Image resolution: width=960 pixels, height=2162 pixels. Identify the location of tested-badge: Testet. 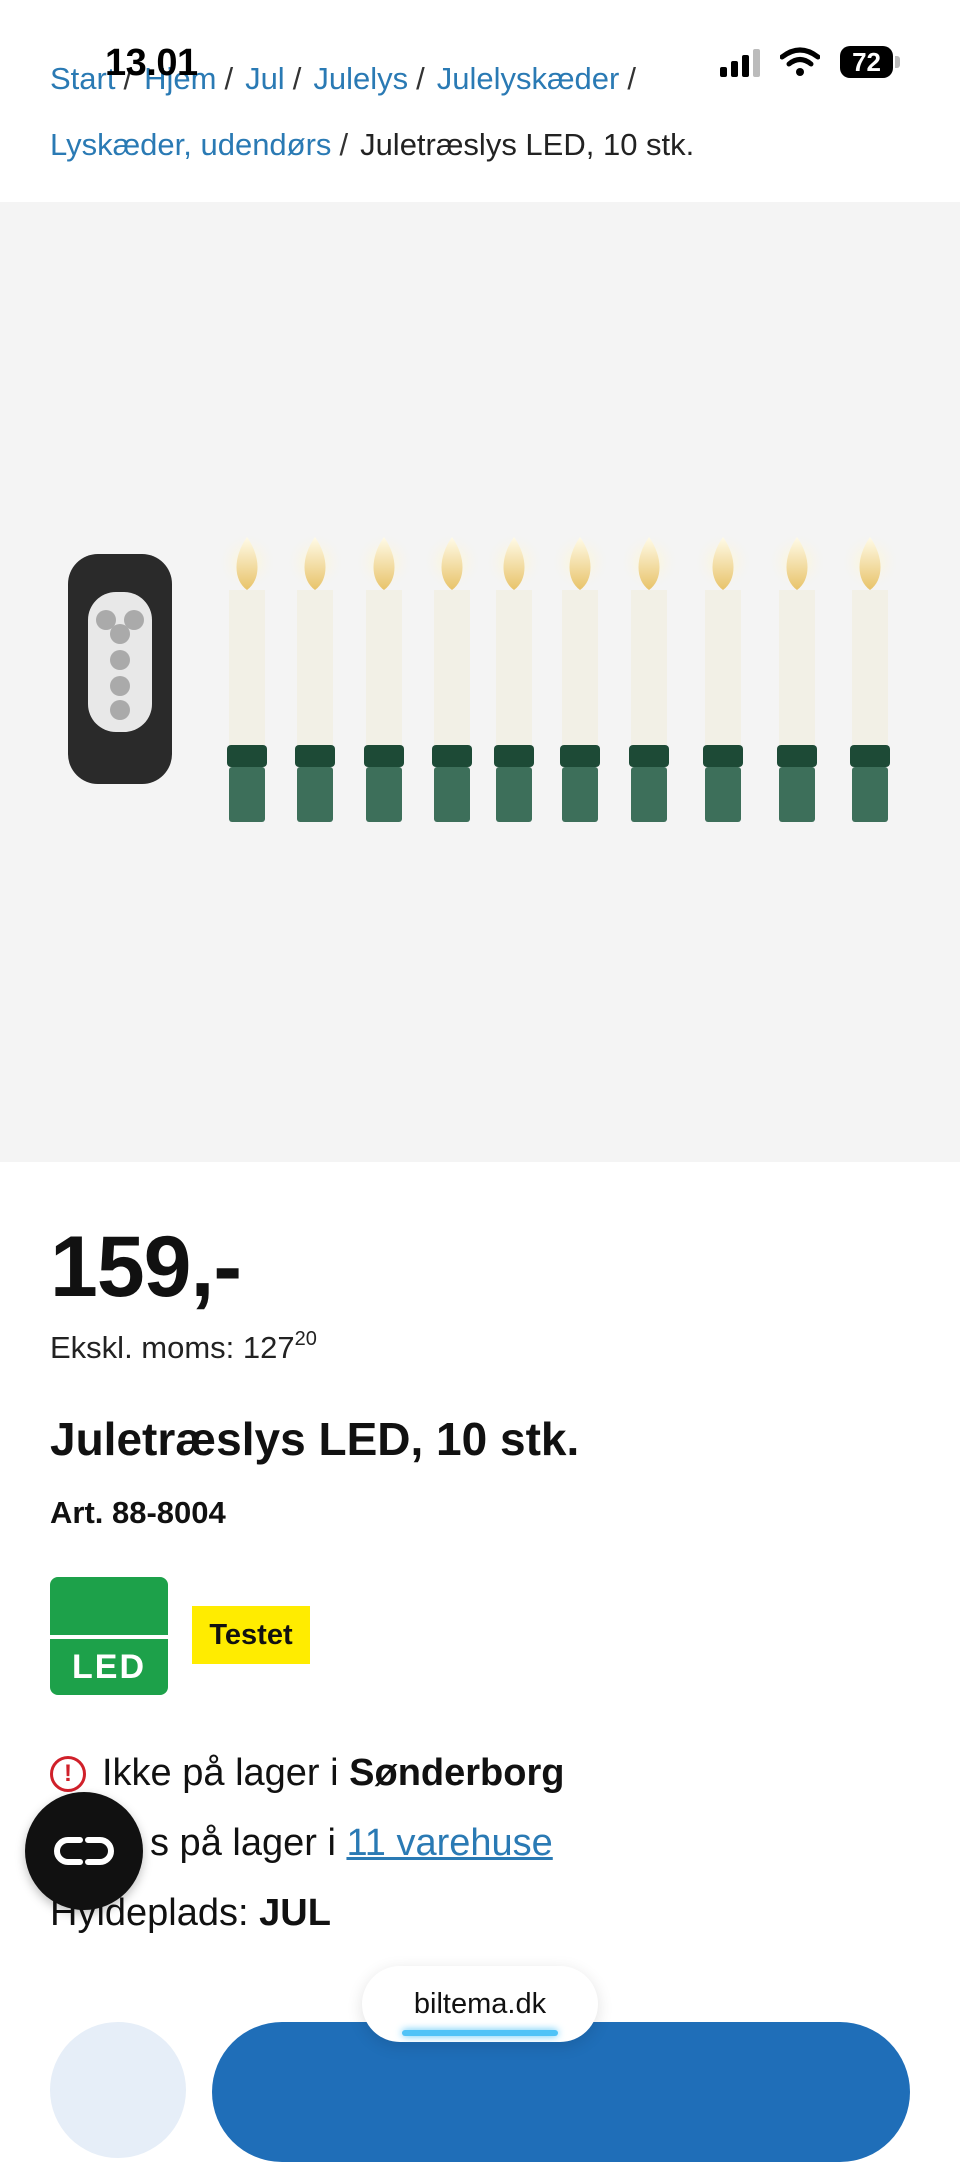
(251, 1635).